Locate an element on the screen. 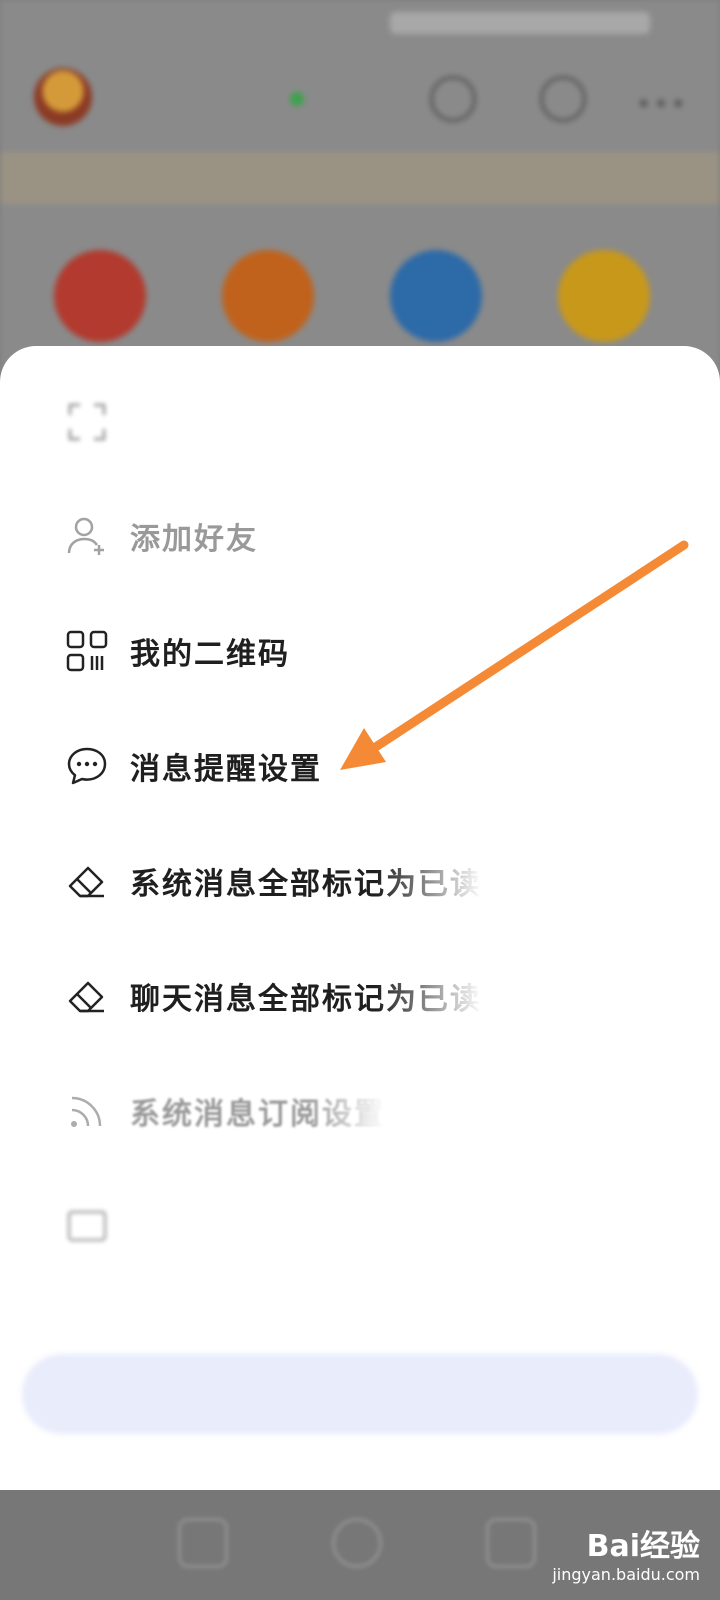 This screenshot has width=720, height=1600. status-bar is located at coordinates (360, 25).